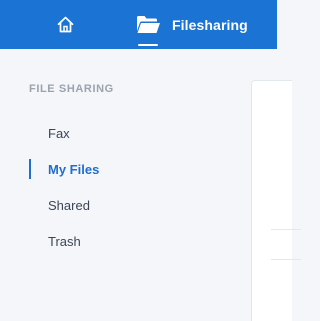 The image size is (320, 321). I want to click on home-icon, so click(65, 24).